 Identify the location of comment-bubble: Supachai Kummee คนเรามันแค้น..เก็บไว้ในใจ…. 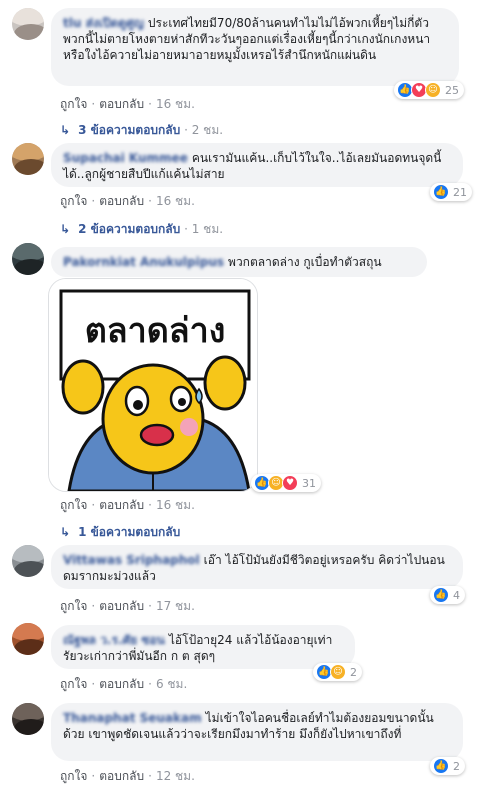
(257, 165).